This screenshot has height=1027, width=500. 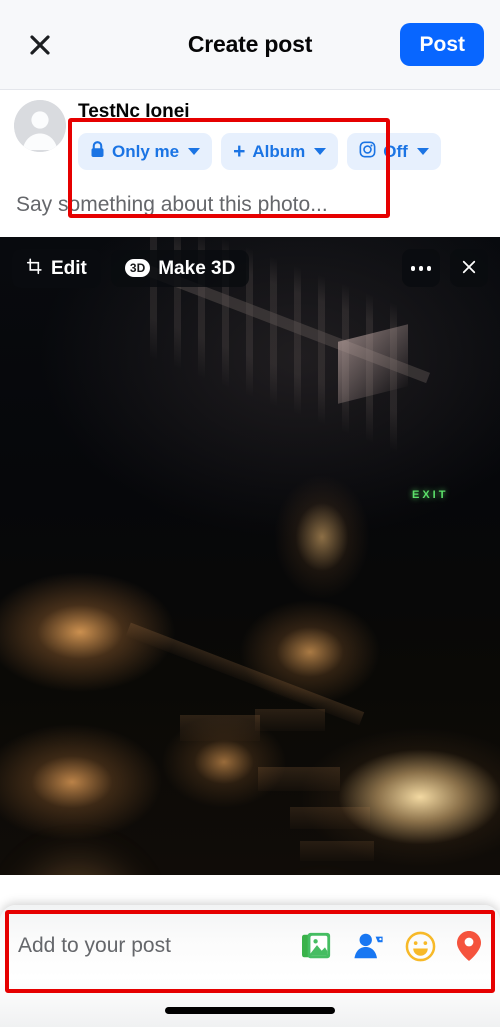 I want to click on composer-section: TestNc Ionei Only me + Album Off, so click(x=250, y=154).